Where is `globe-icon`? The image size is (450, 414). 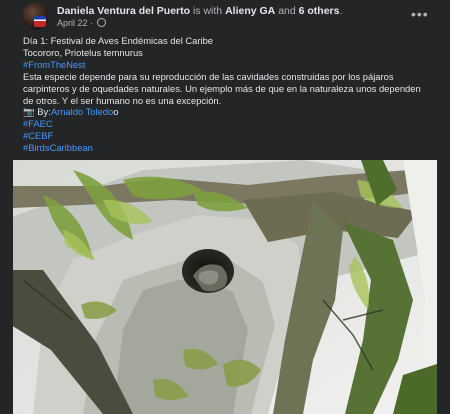 globe-icon is located at coordinates (101, 22).